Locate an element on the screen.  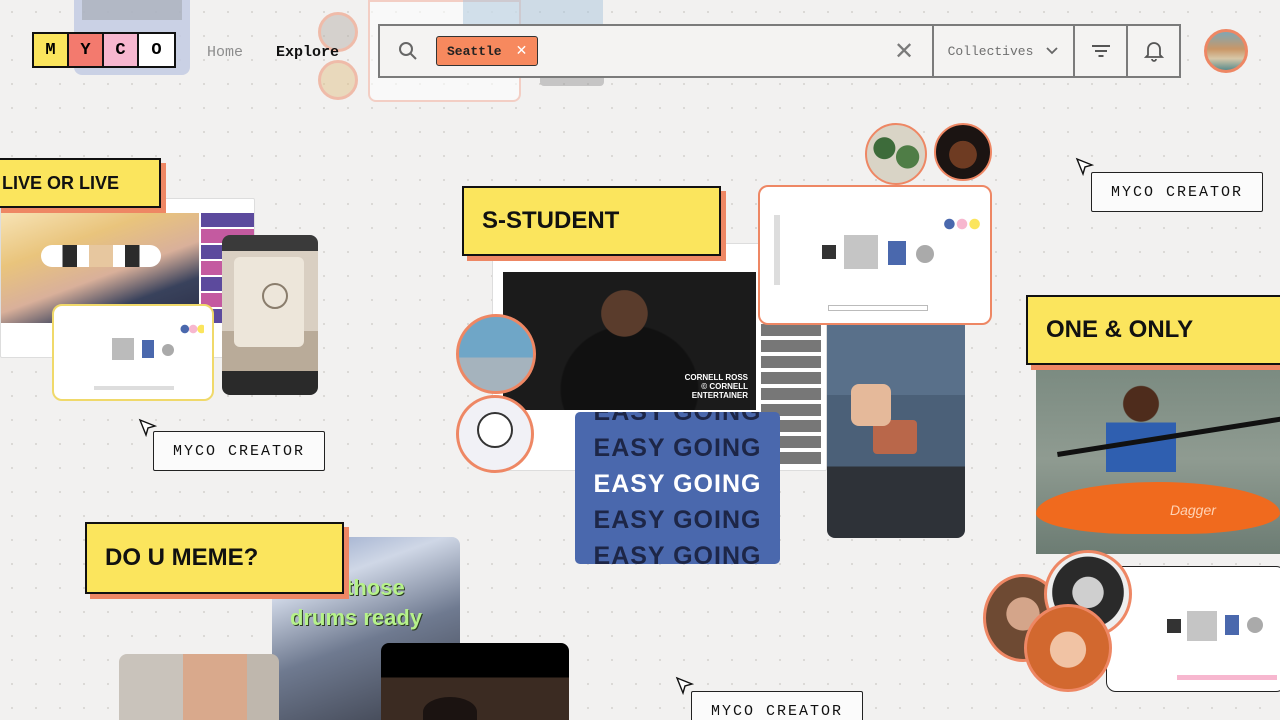
meme-caption-2: drums ready is located at coordinates (356, 617).